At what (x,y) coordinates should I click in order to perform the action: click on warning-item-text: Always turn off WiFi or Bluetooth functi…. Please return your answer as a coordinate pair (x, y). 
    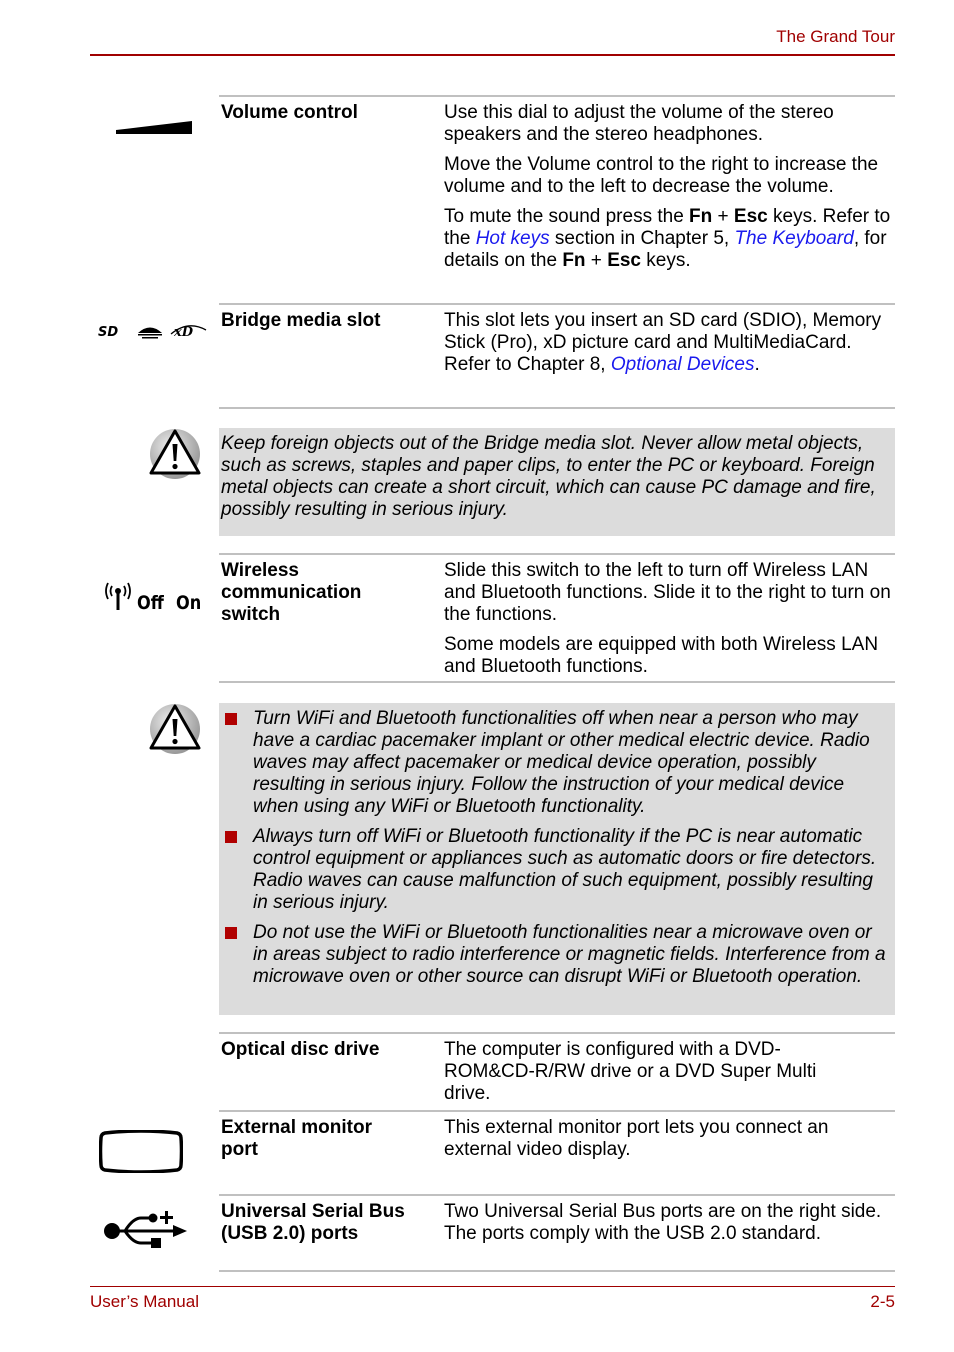
    Looking at the image, I should click on (565, 869).